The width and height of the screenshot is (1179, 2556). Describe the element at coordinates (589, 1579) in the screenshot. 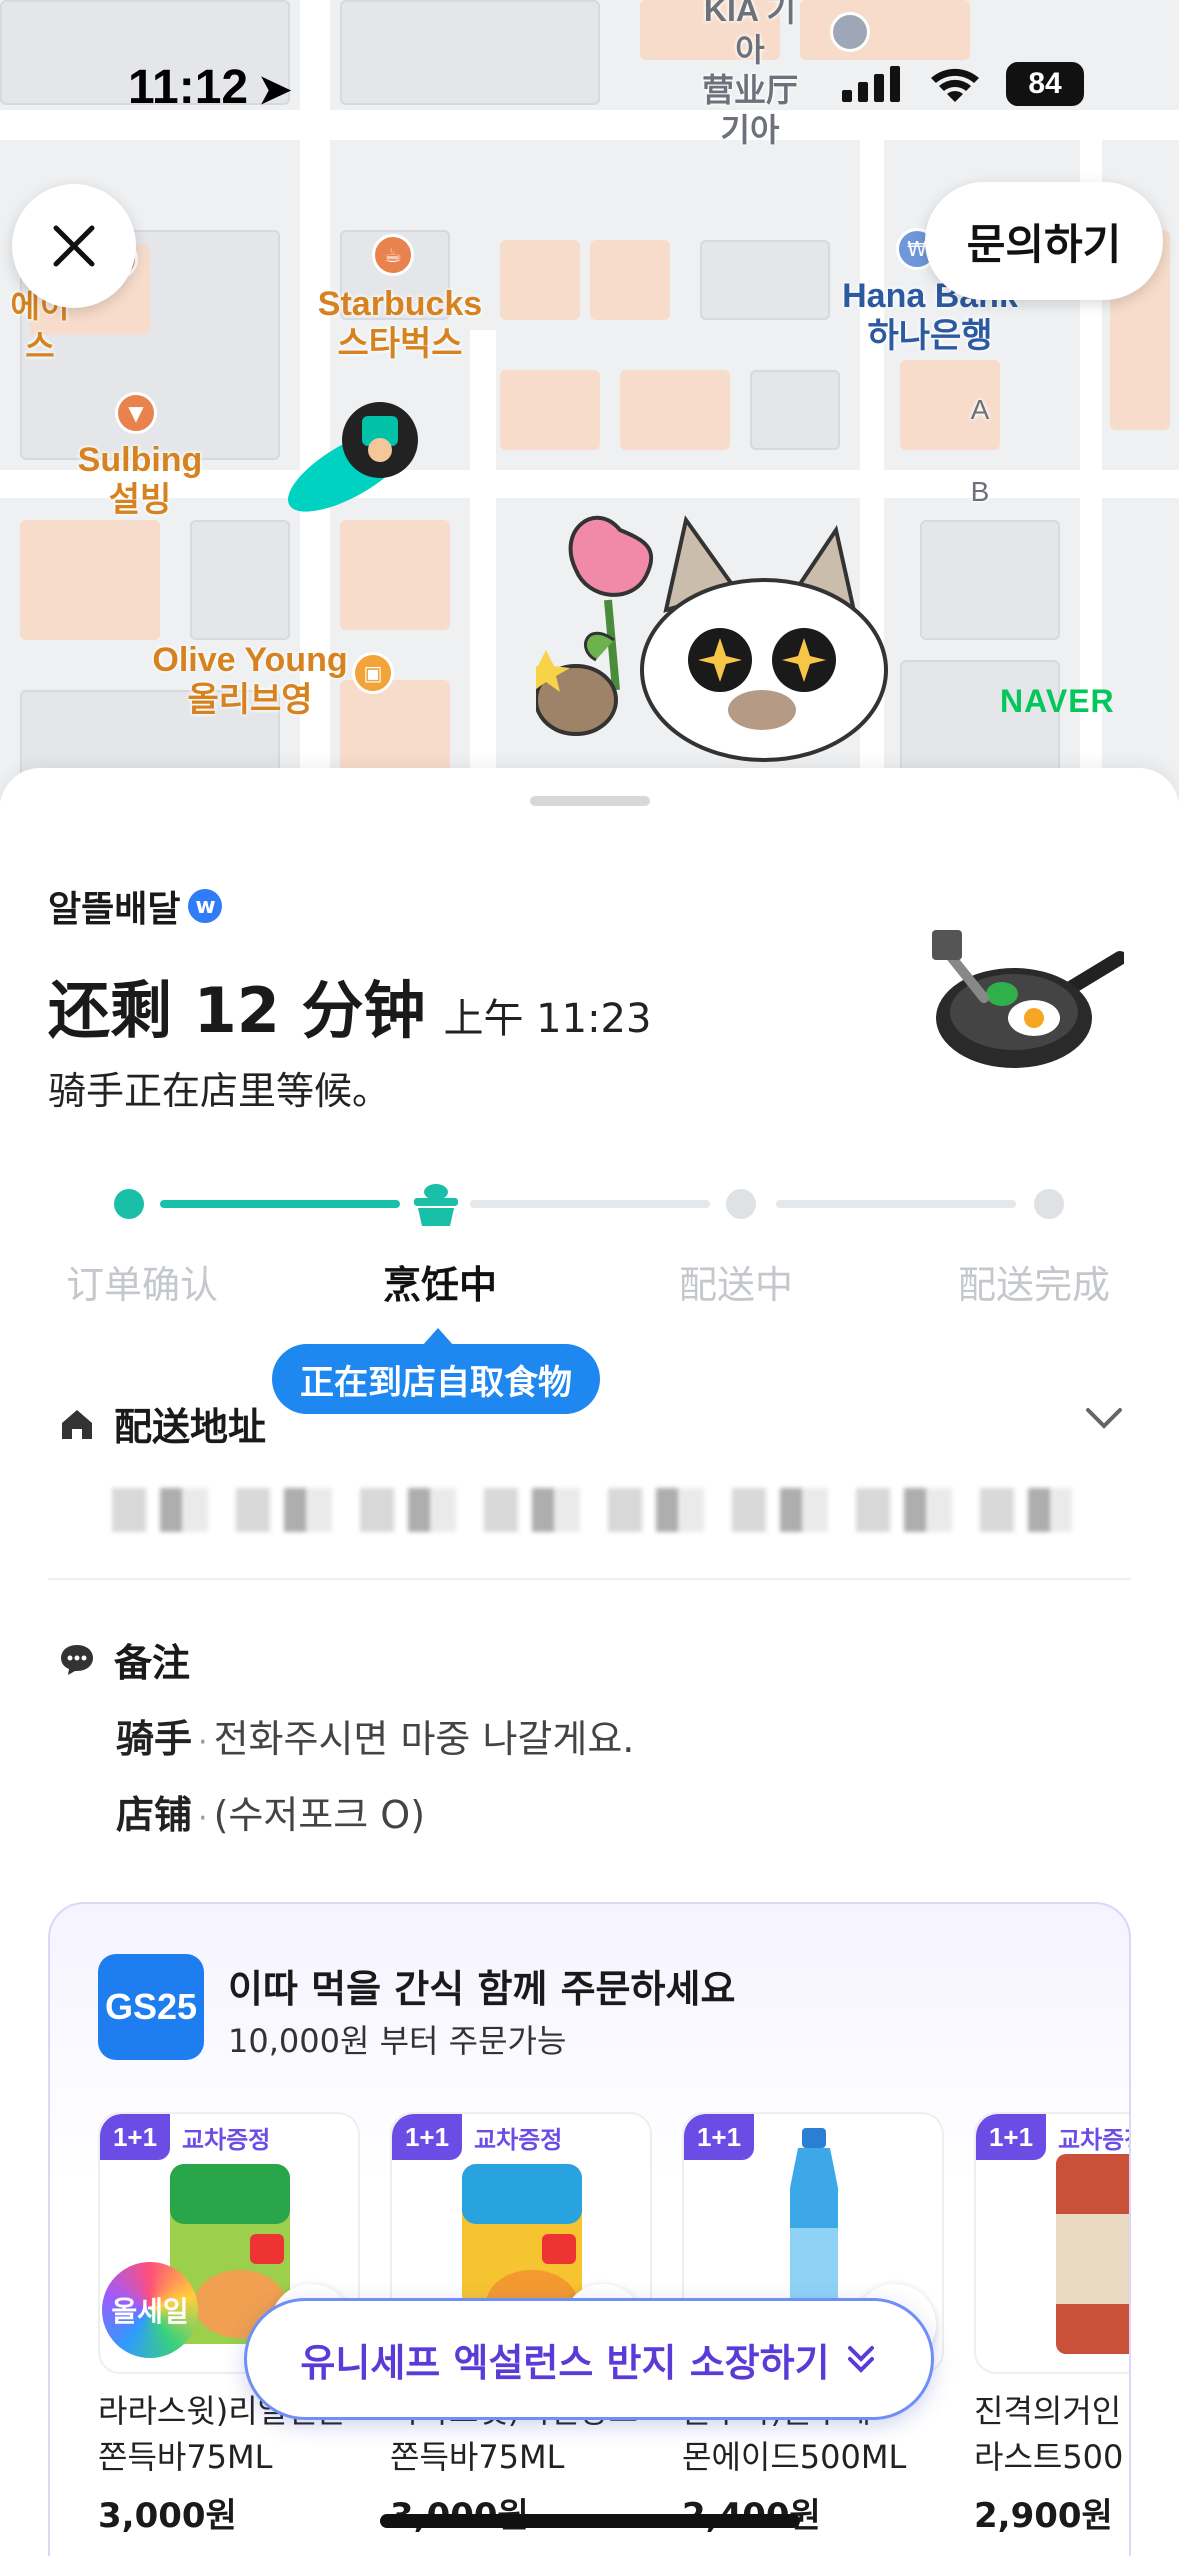

I see `section-divider` at that location.